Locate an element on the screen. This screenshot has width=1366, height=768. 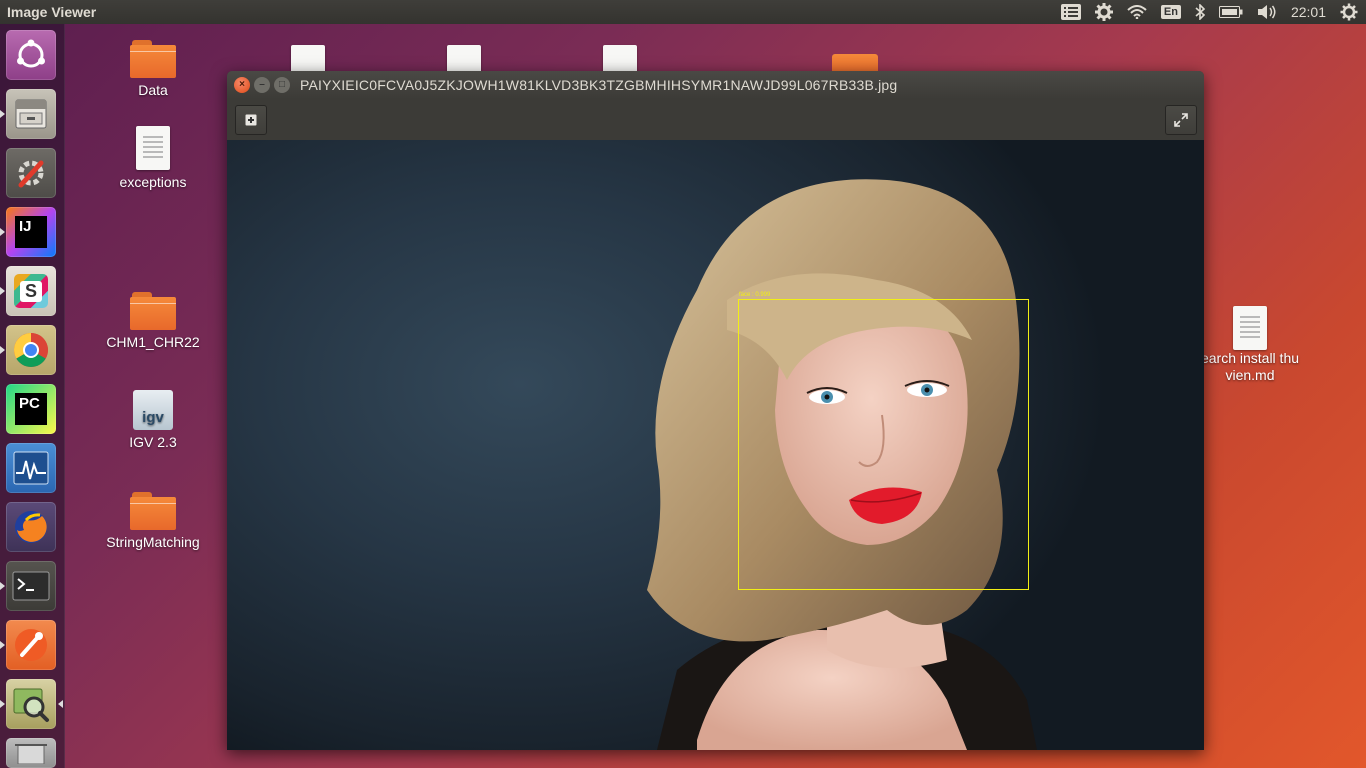
desktop-app-igv: igv IGV 2.3 is located at coordinates (153, 420).